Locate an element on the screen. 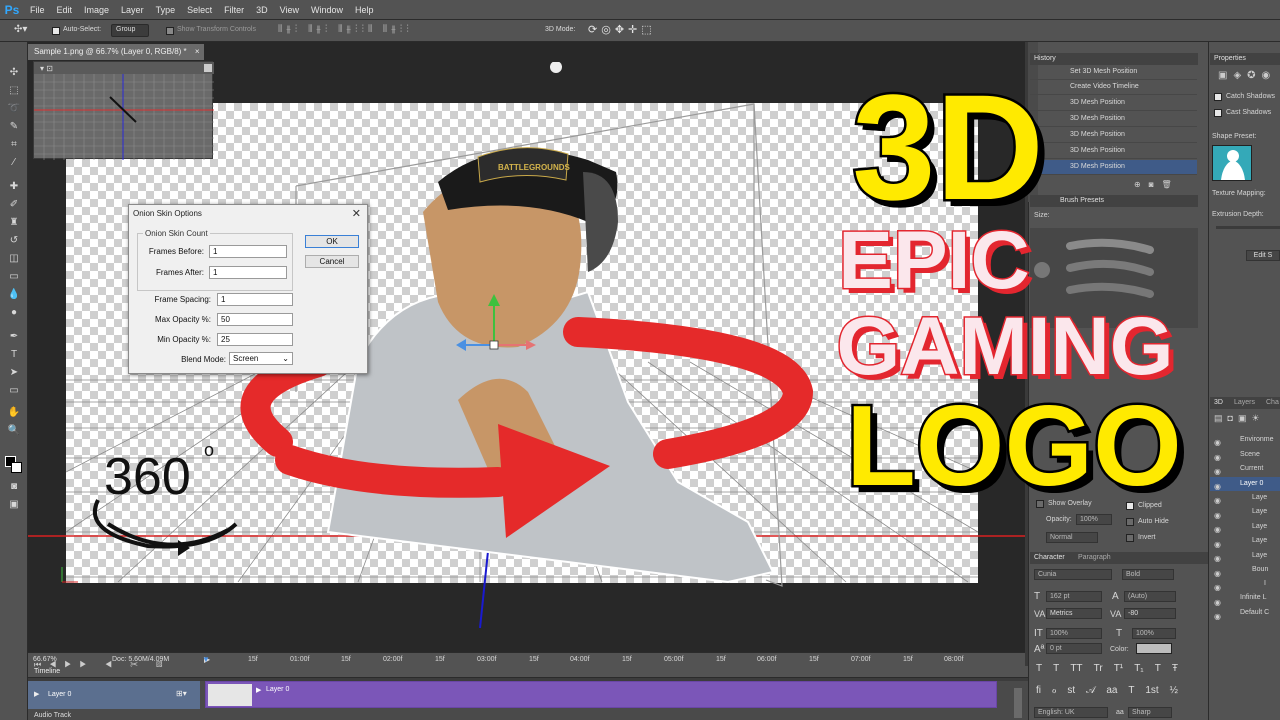 This screenshot has height=720, width=1280. move-tool-icon: ✣ is located at coordinates (14, 73).